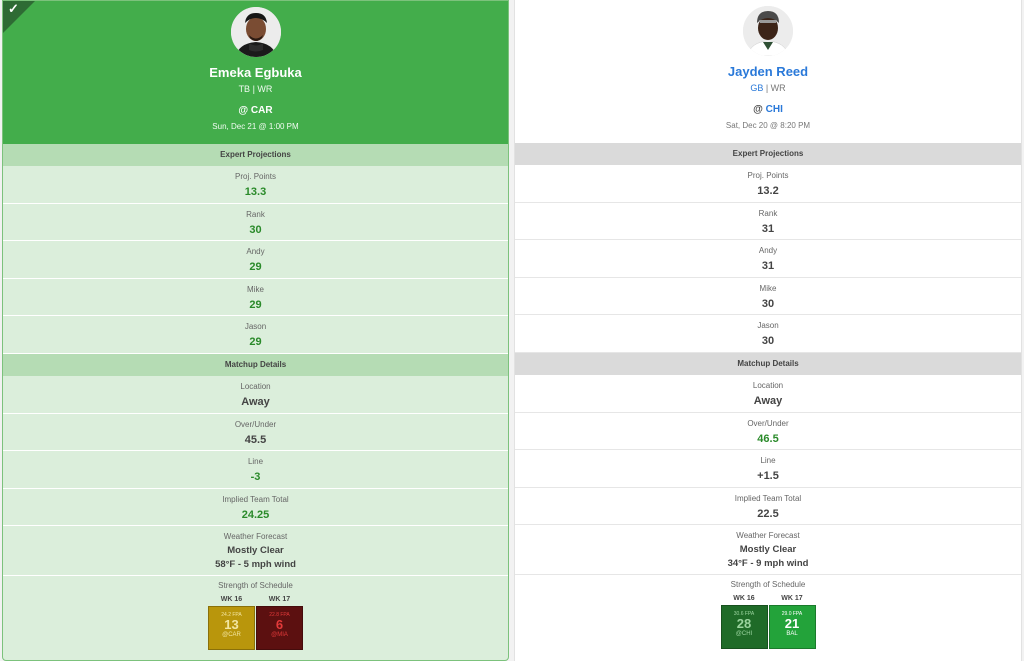  I want to click on team-position: TB | WR, so click(255, 89).